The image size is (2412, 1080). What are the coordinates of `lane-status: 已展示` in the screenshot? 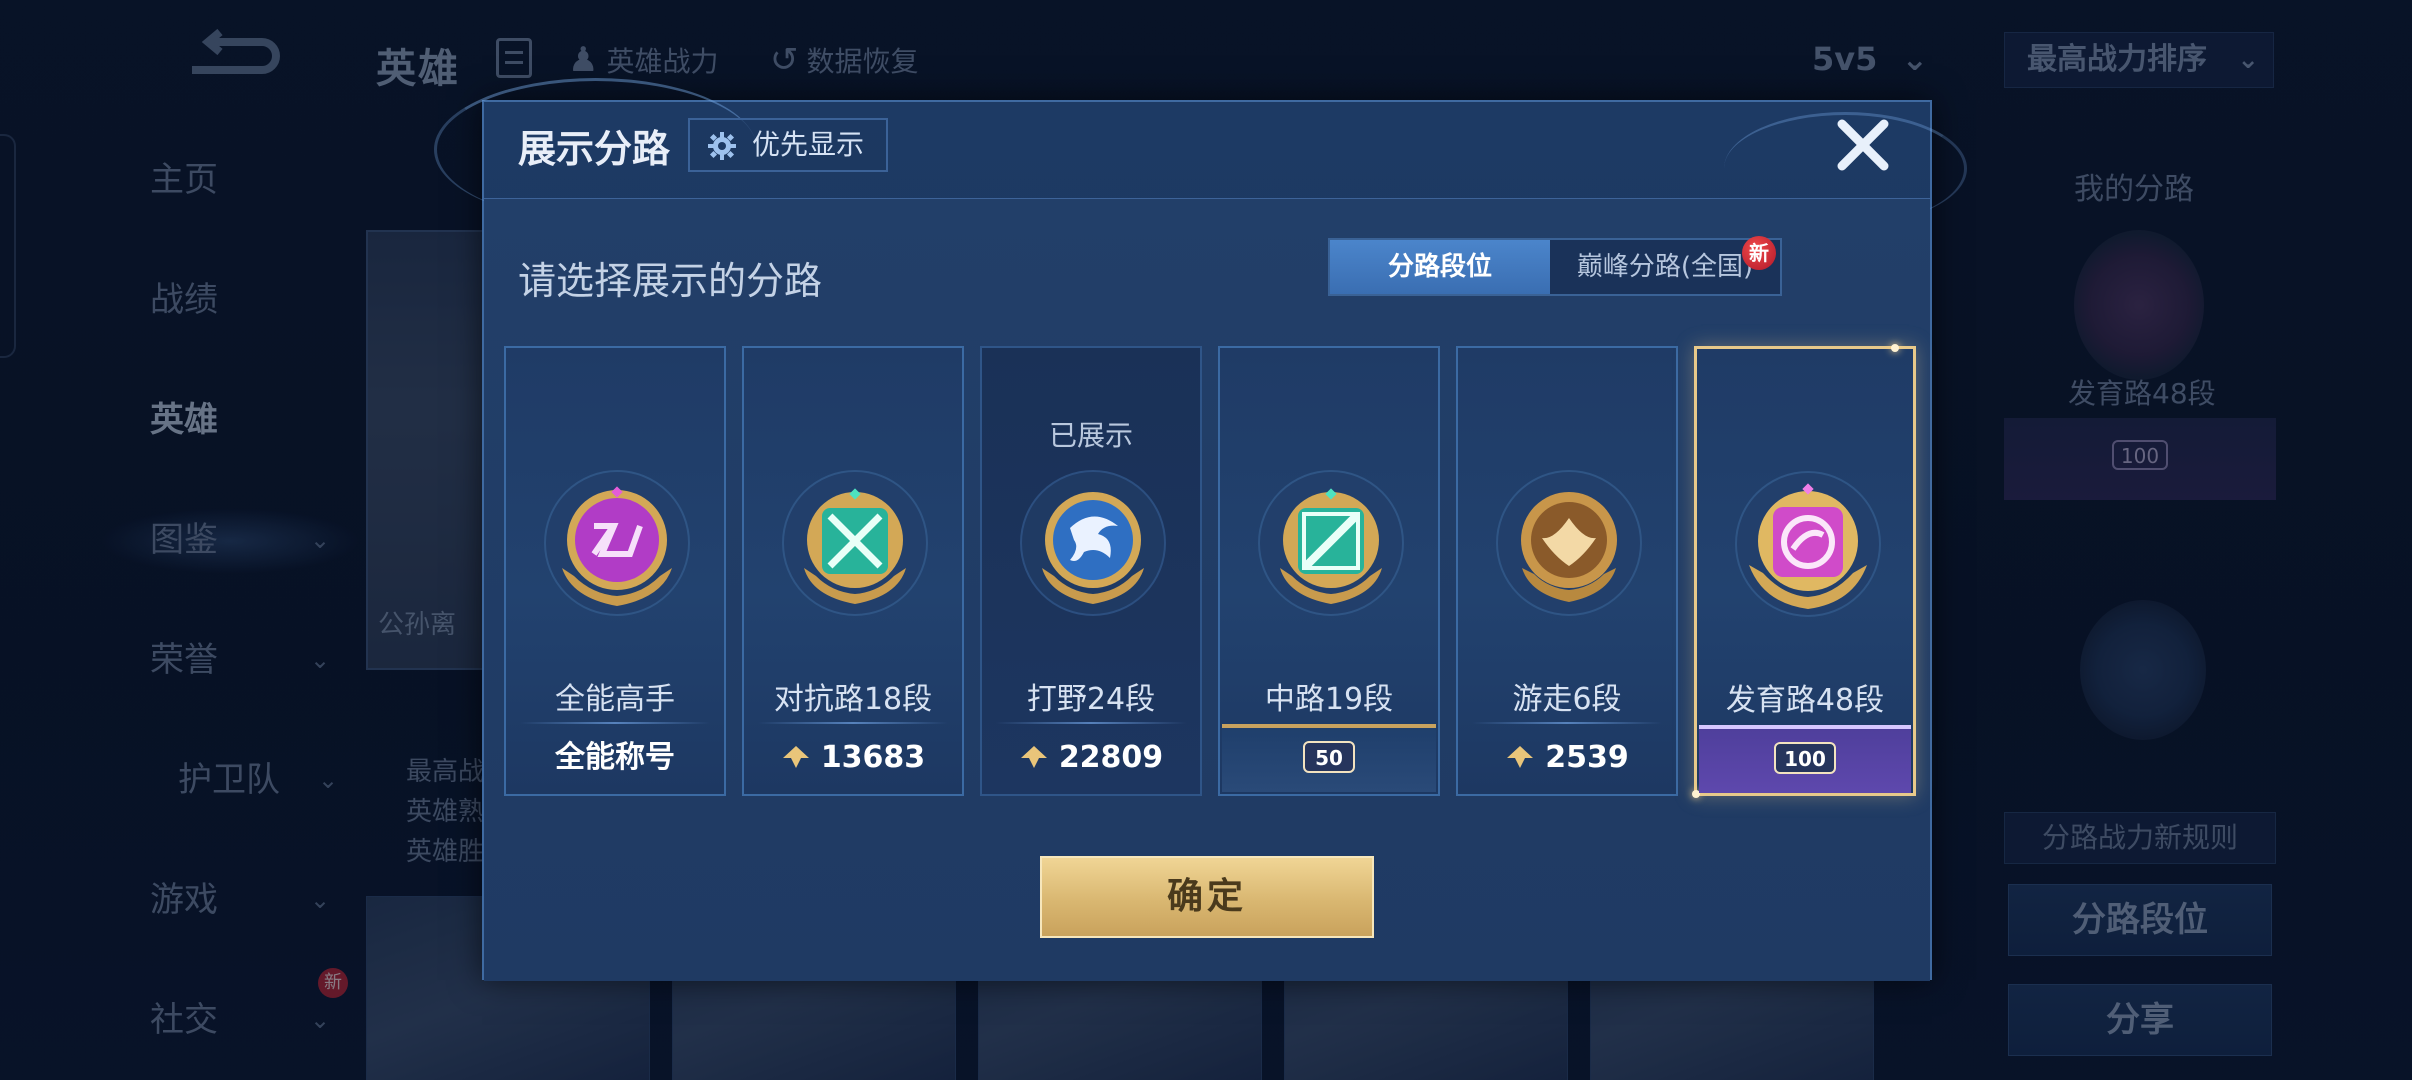 It's located at (1090, 435).